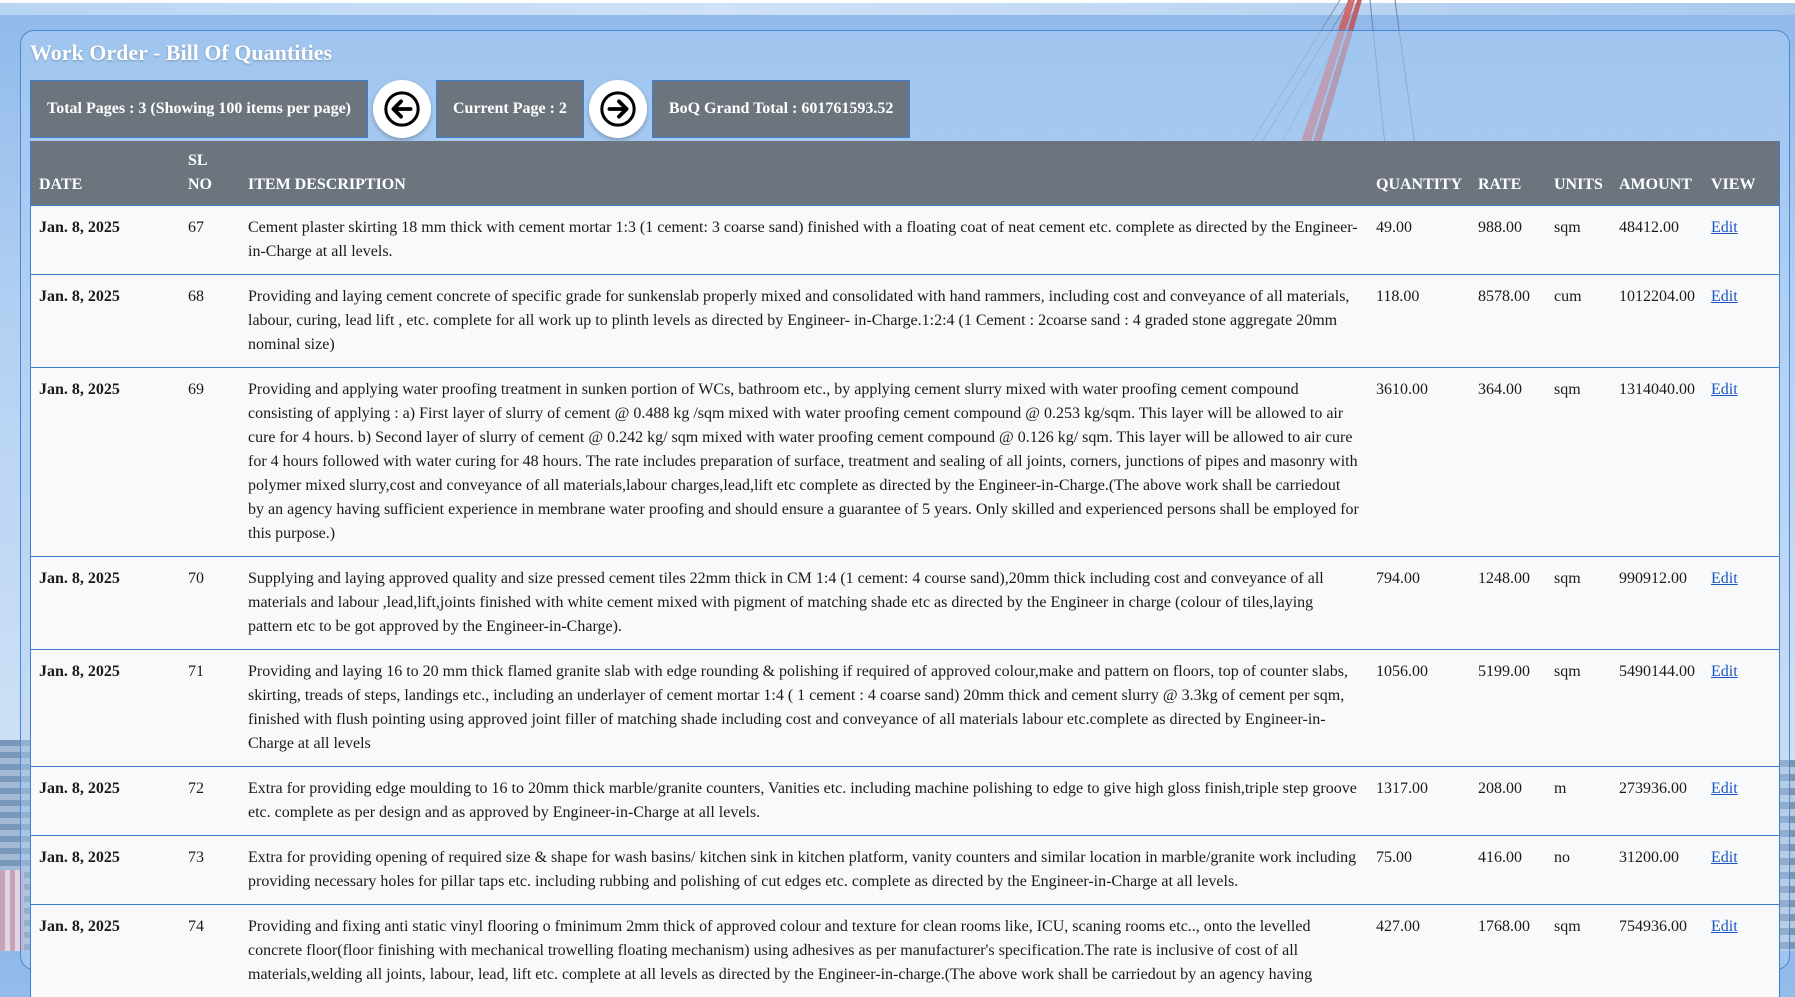 This screenshot has width=1795, height=997. I want to click on cell-sl-no: 71, so click(210, 708).